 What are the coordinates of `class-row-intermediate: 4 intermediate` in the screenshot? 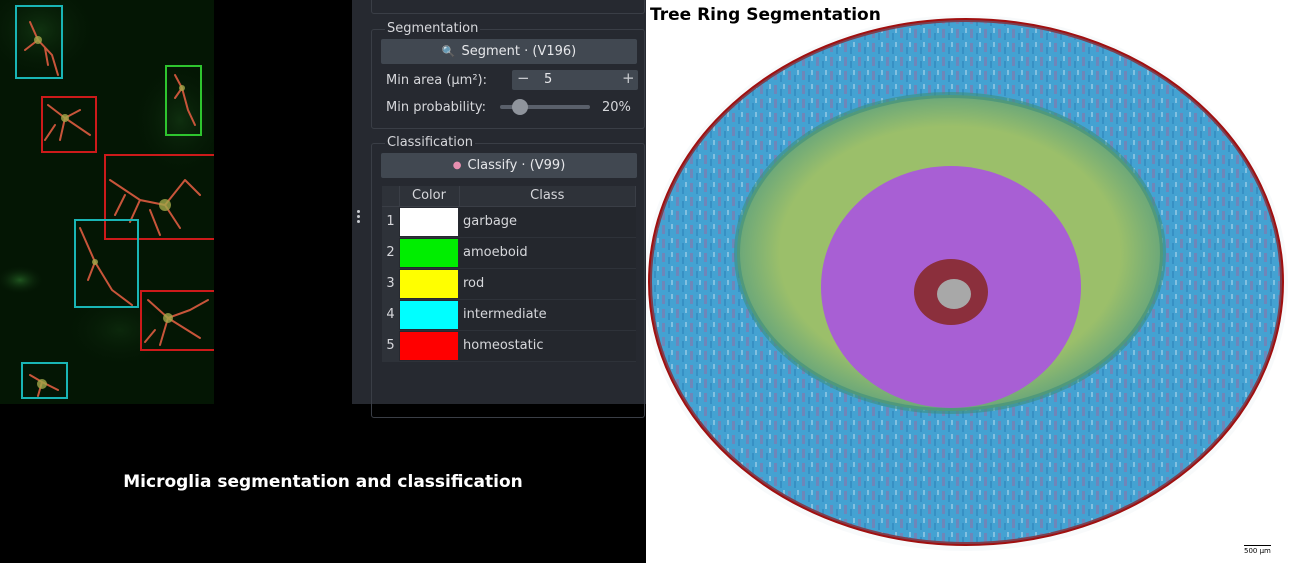 It's located at (509, 315).